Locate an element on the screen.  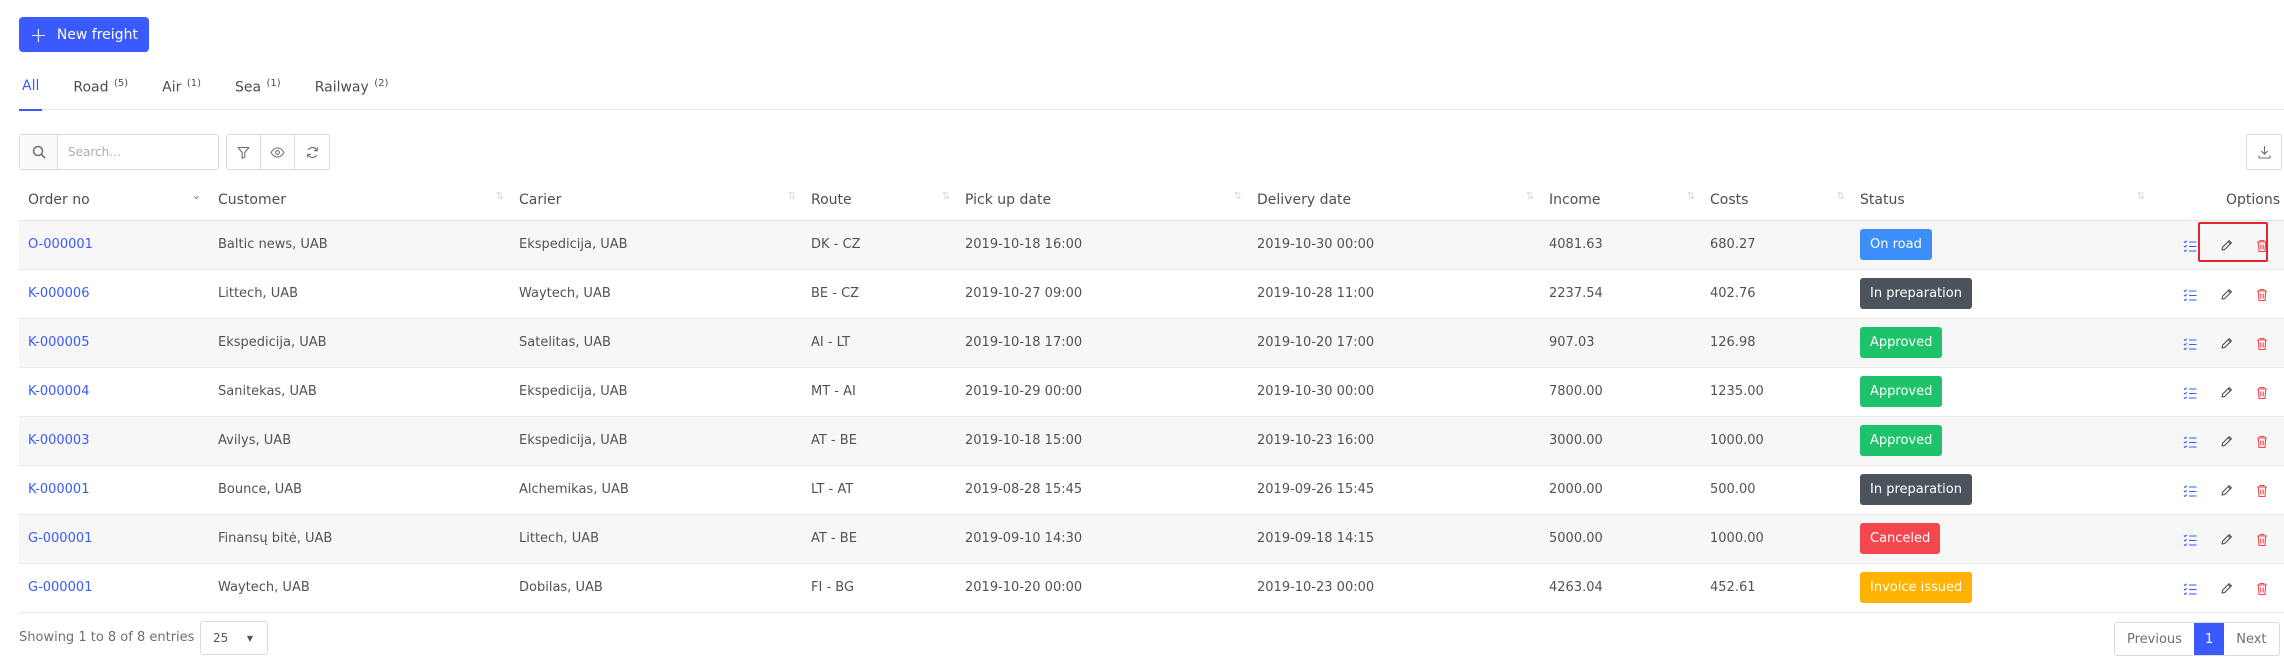
order-link: O-000001 is located at coordinates (60, 244).